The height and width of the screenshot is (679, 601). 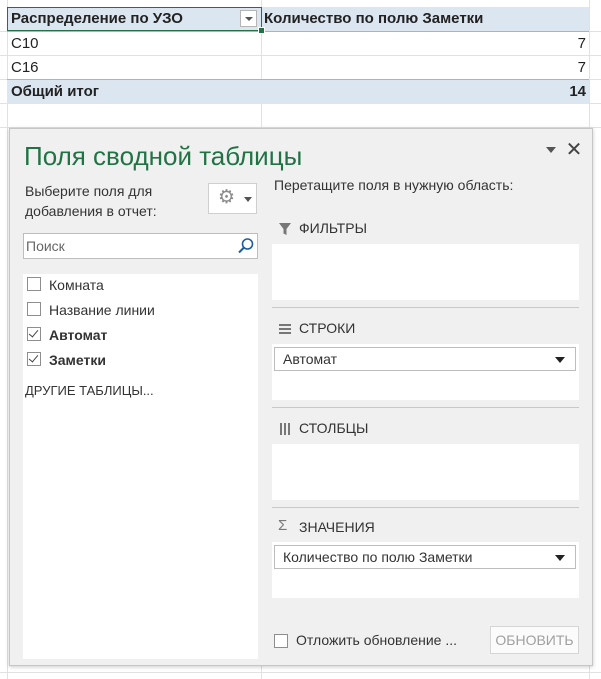 What do you see at coordinates (534, 640) in the screenshot?
I see `update-button: ОБНОВИТЬ` at bounding box center [534, 640].